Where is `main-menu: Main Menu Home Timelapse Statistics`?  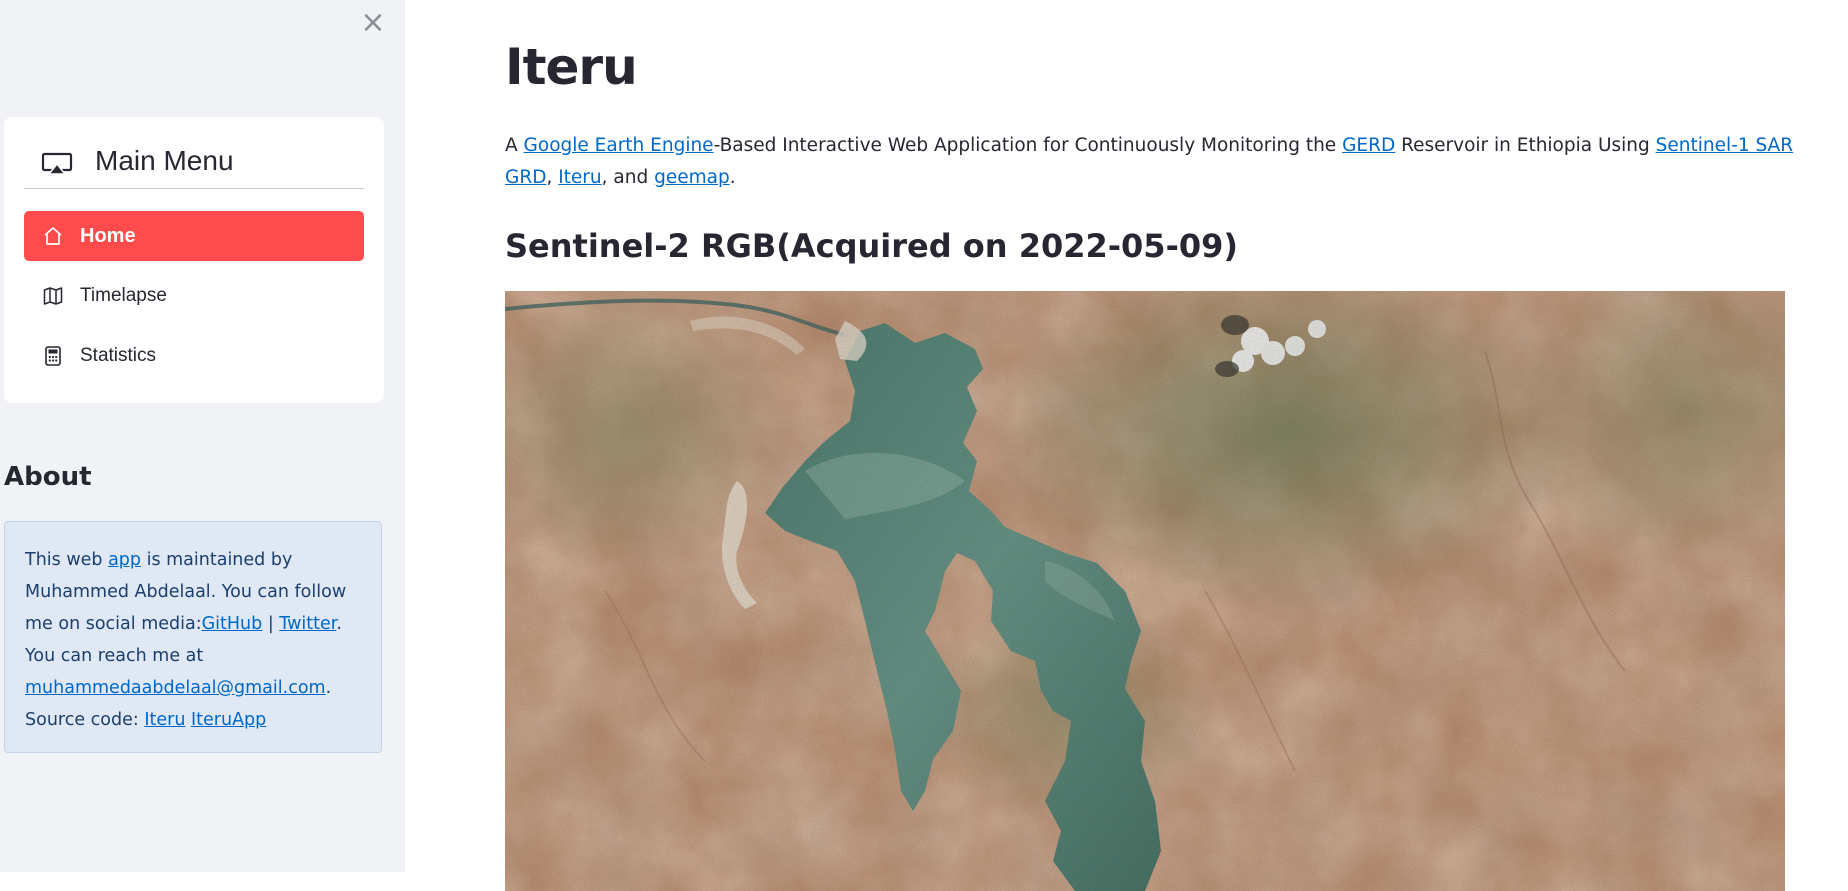 main-menu: Main Menu Home Timelapse Statistics is located at coordinates (194, 260).